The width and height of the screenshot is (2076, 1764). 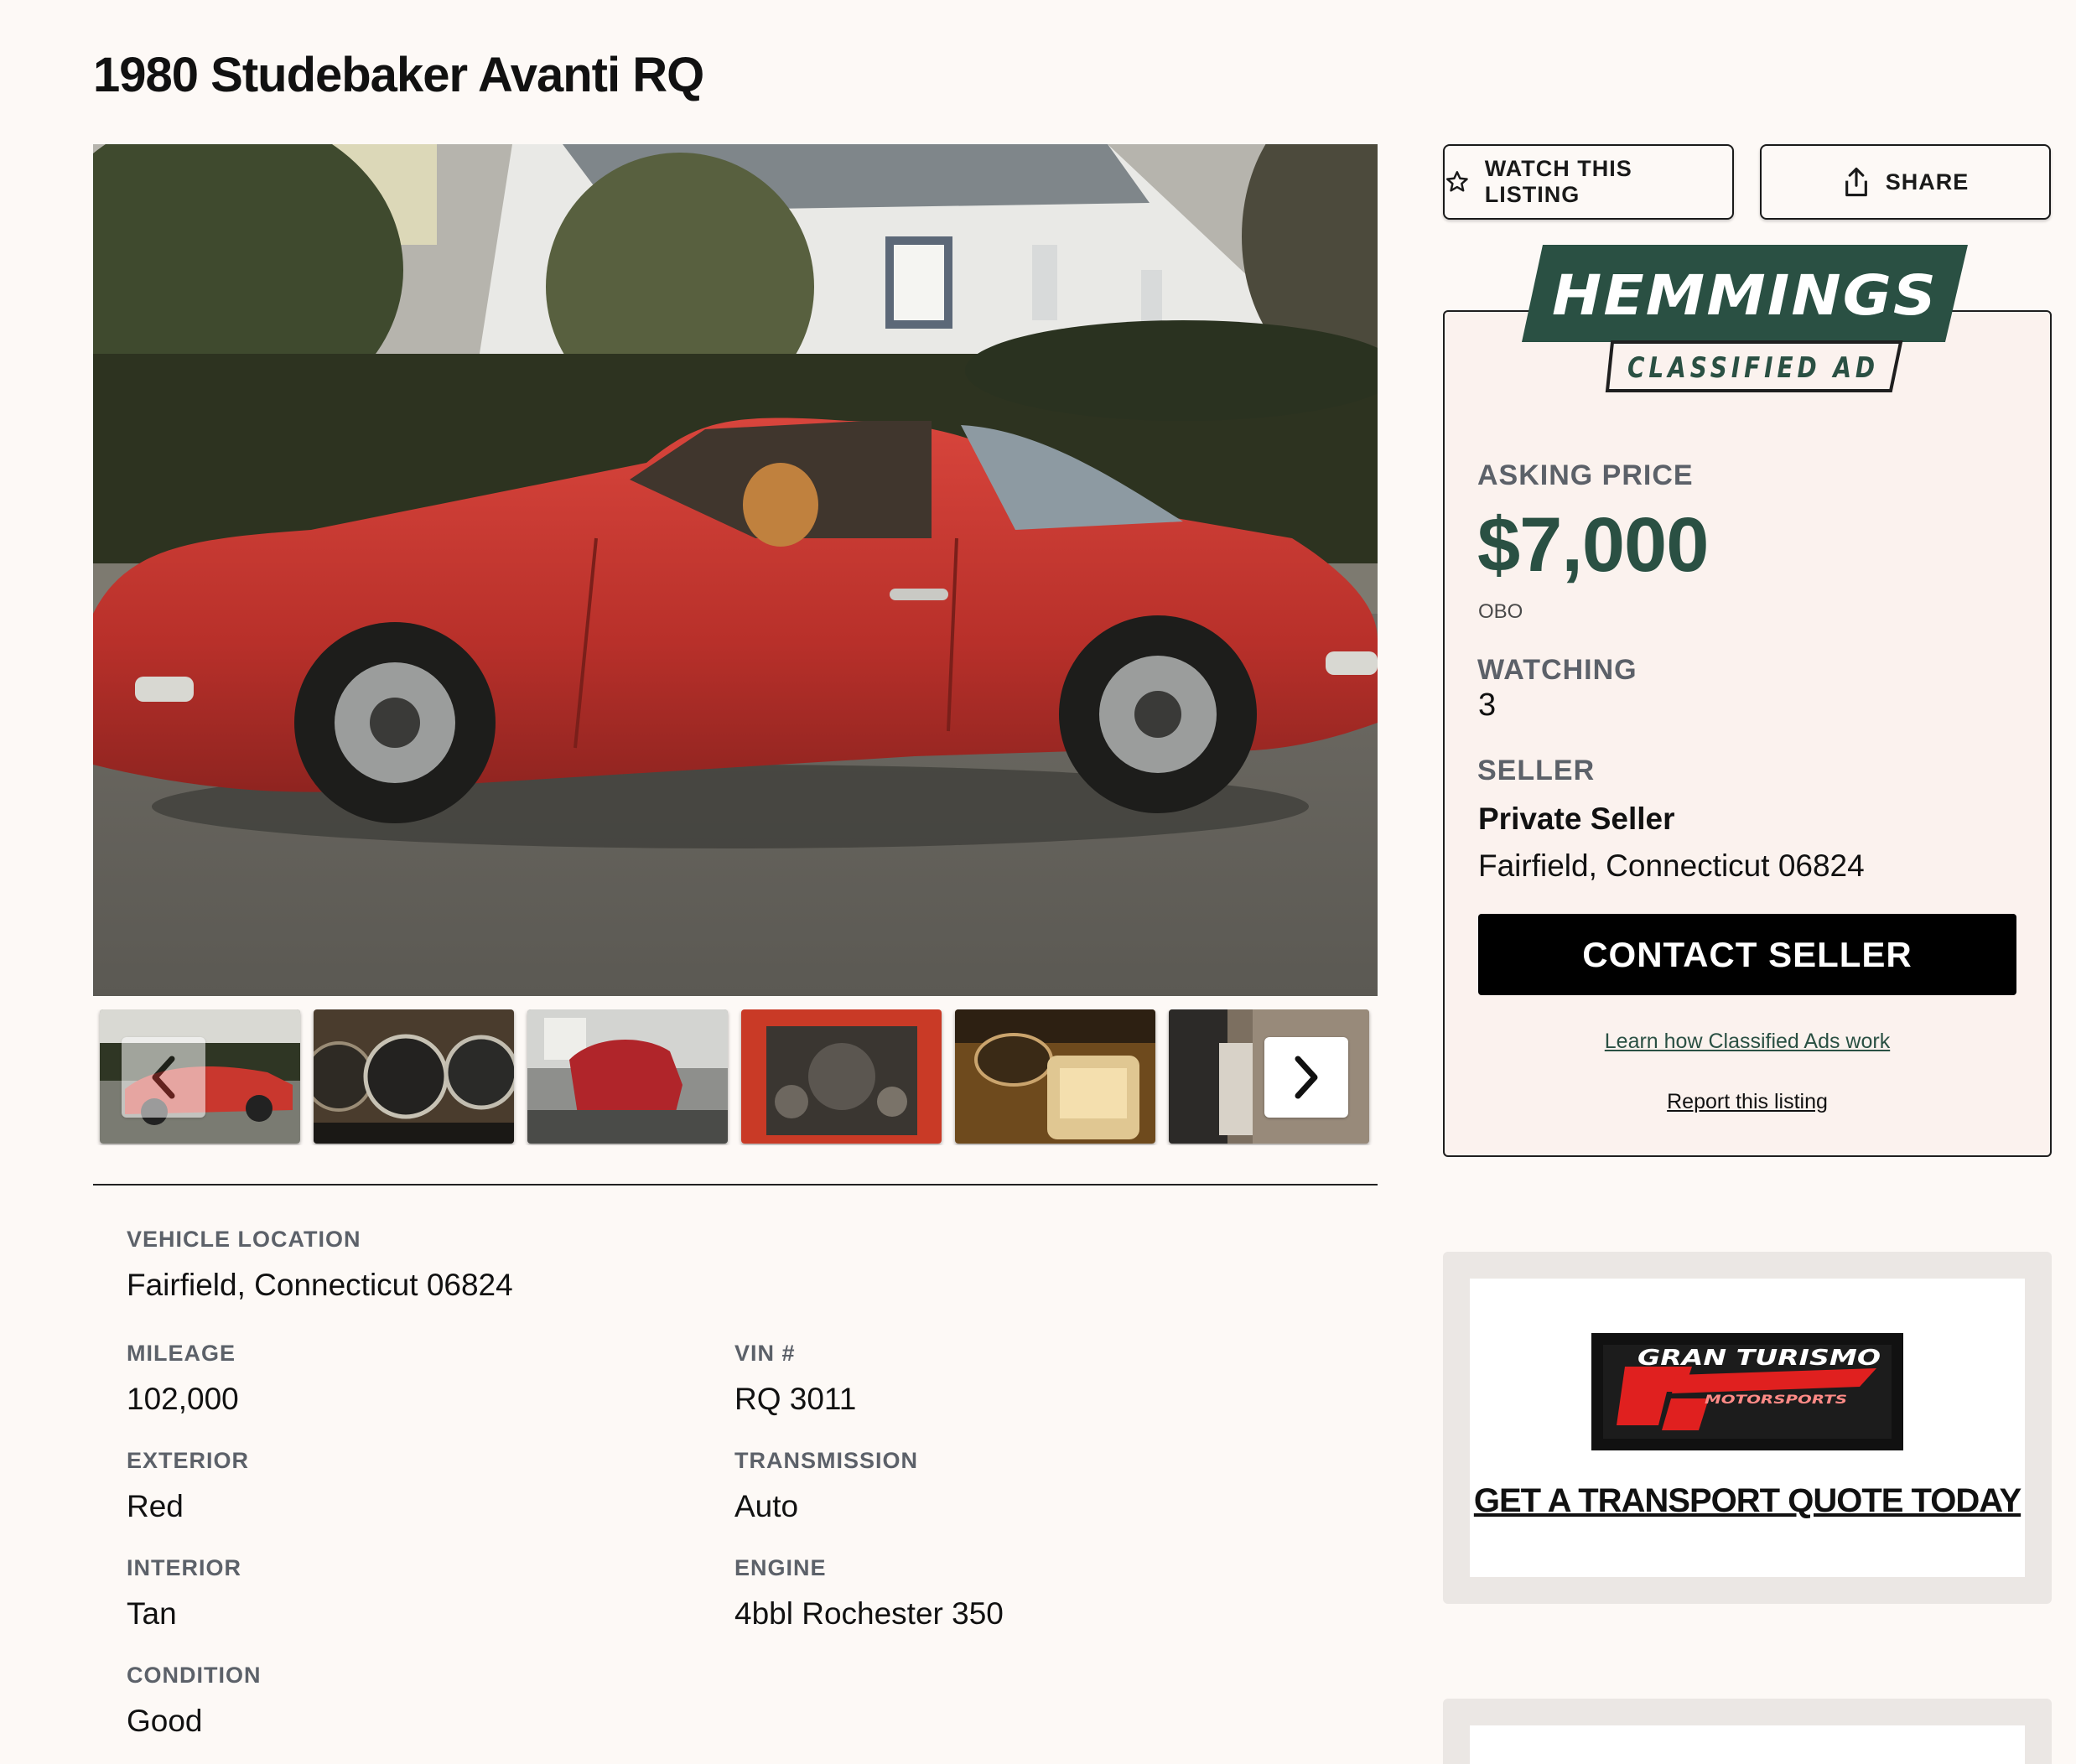 I want to click on gran-turismo-logo: GRAN TURISMO MOTORSPORTS, so click(x=1747, y=1391).